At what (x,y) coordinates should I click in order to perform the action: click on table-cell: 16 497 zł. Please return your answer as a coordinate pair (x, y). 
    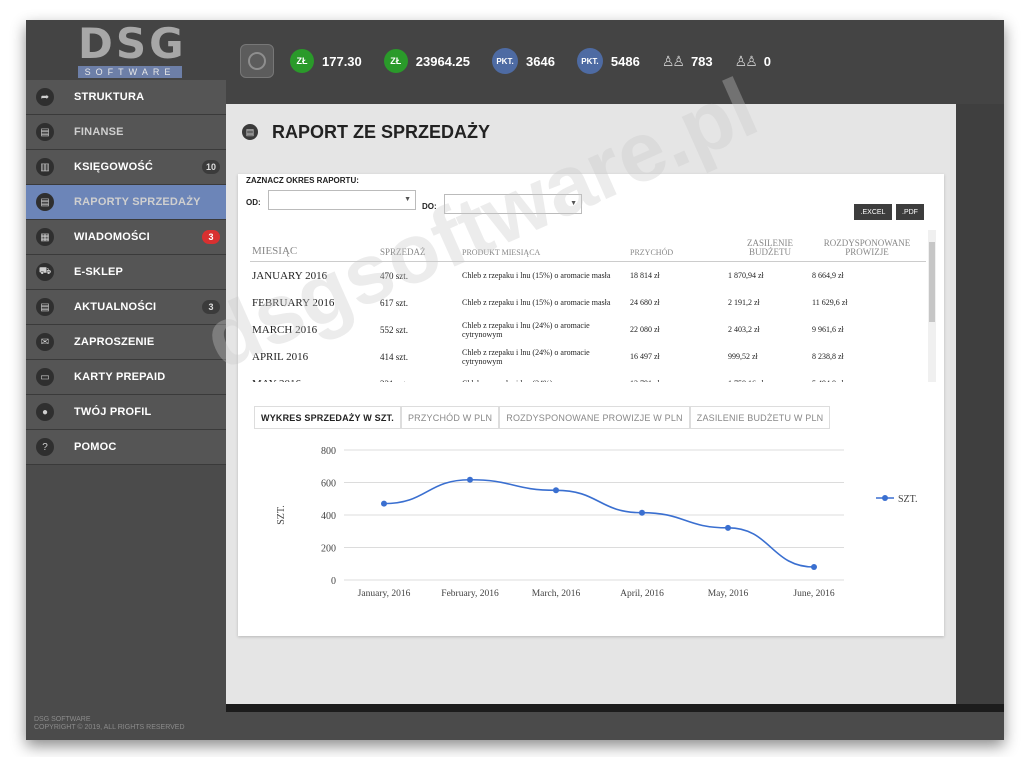
    Looking at the image, I should click on (645, 356).